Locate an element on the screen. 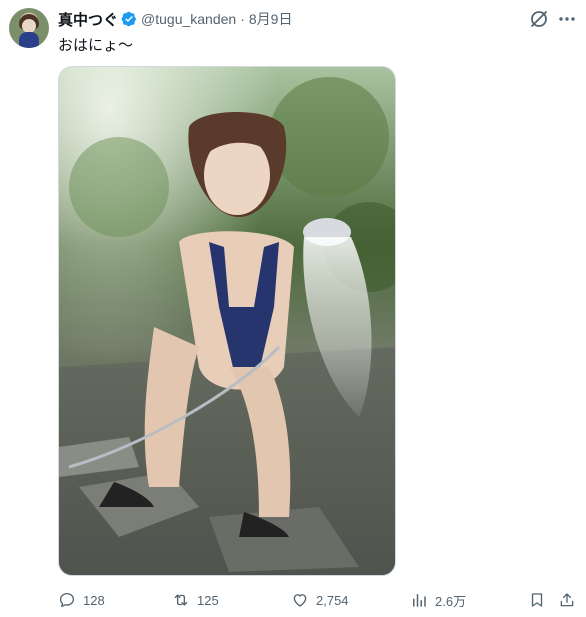  repost-count: 125 is located at coordinates (208, 600).